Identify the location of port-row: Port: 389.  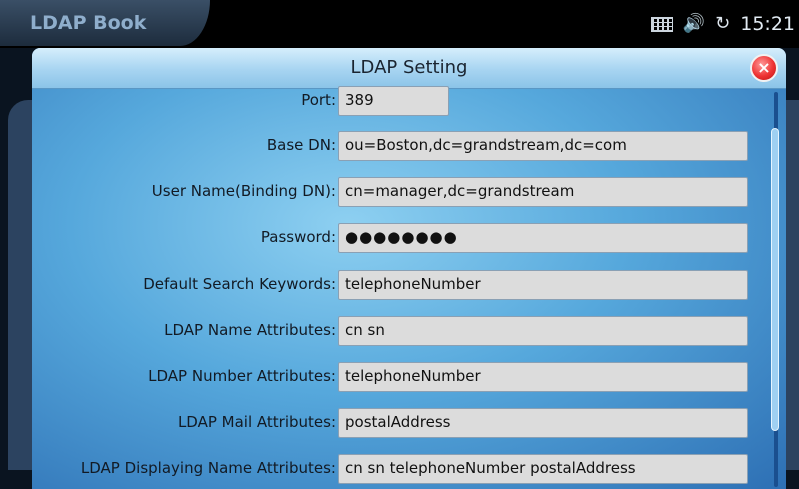
(397, 102).